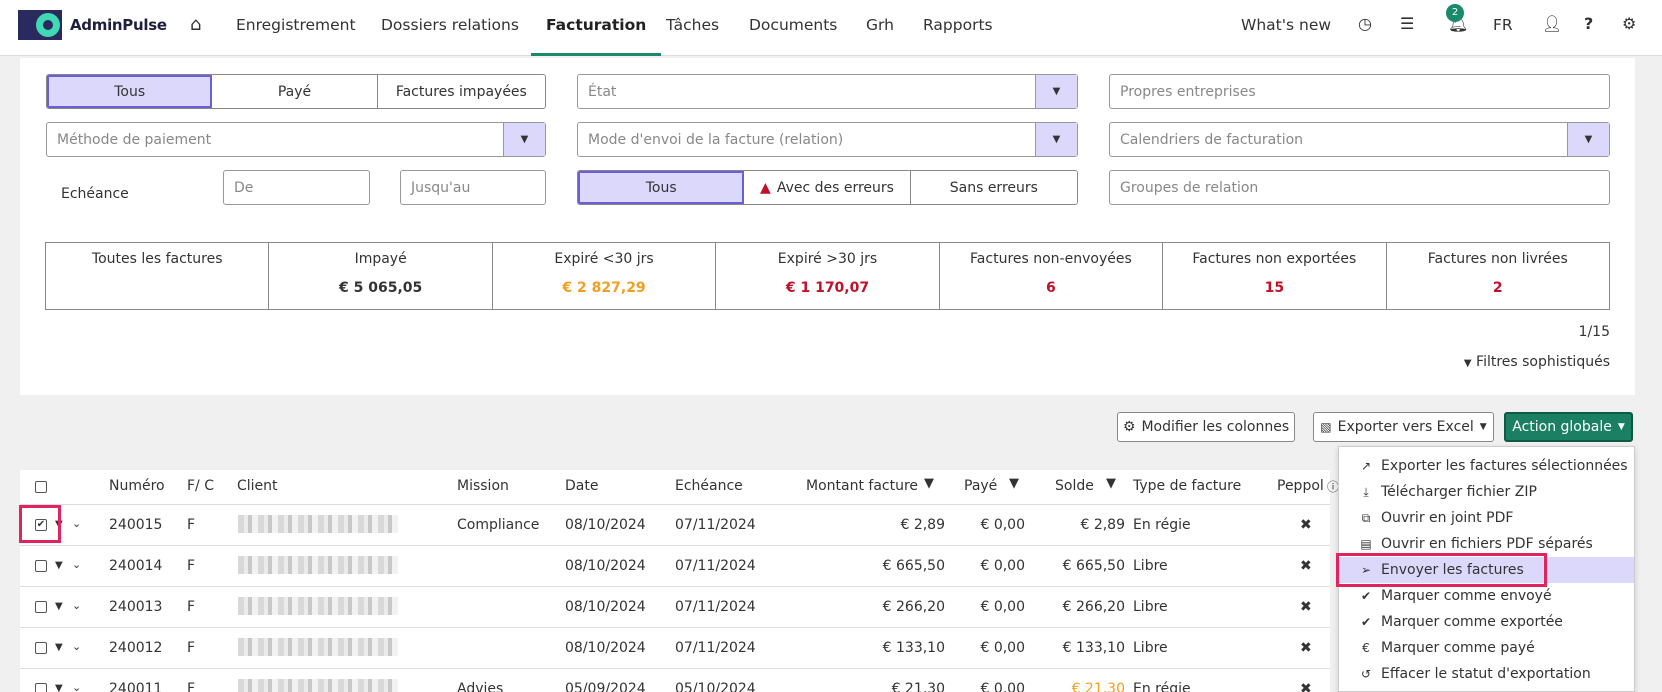 The height and width of the screenshot is (692, 1662). What do you see at coordinates (135, 648) in the screenshot?
I see `invoice-number: 240012` at bounding box center [135, 648].